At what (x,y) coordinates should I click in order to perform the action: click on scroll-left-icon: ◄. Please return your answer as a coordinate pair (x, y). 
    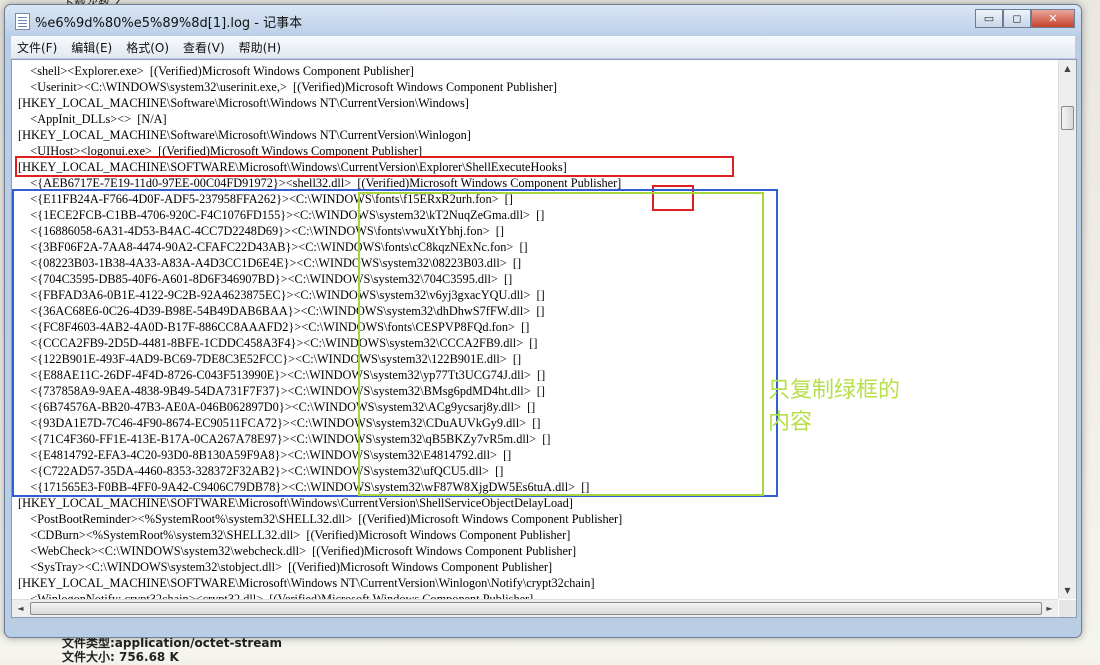
    Looking at the image, I should click on (20, 608).